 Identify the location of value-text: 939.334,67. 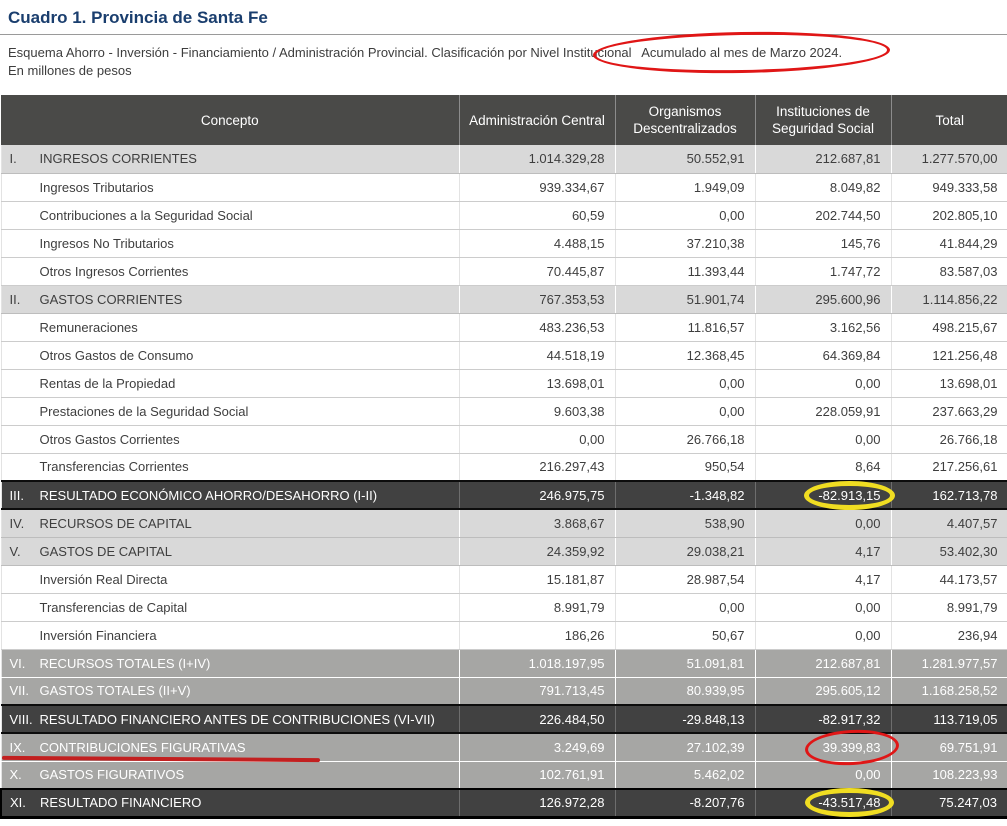
(572, 187).